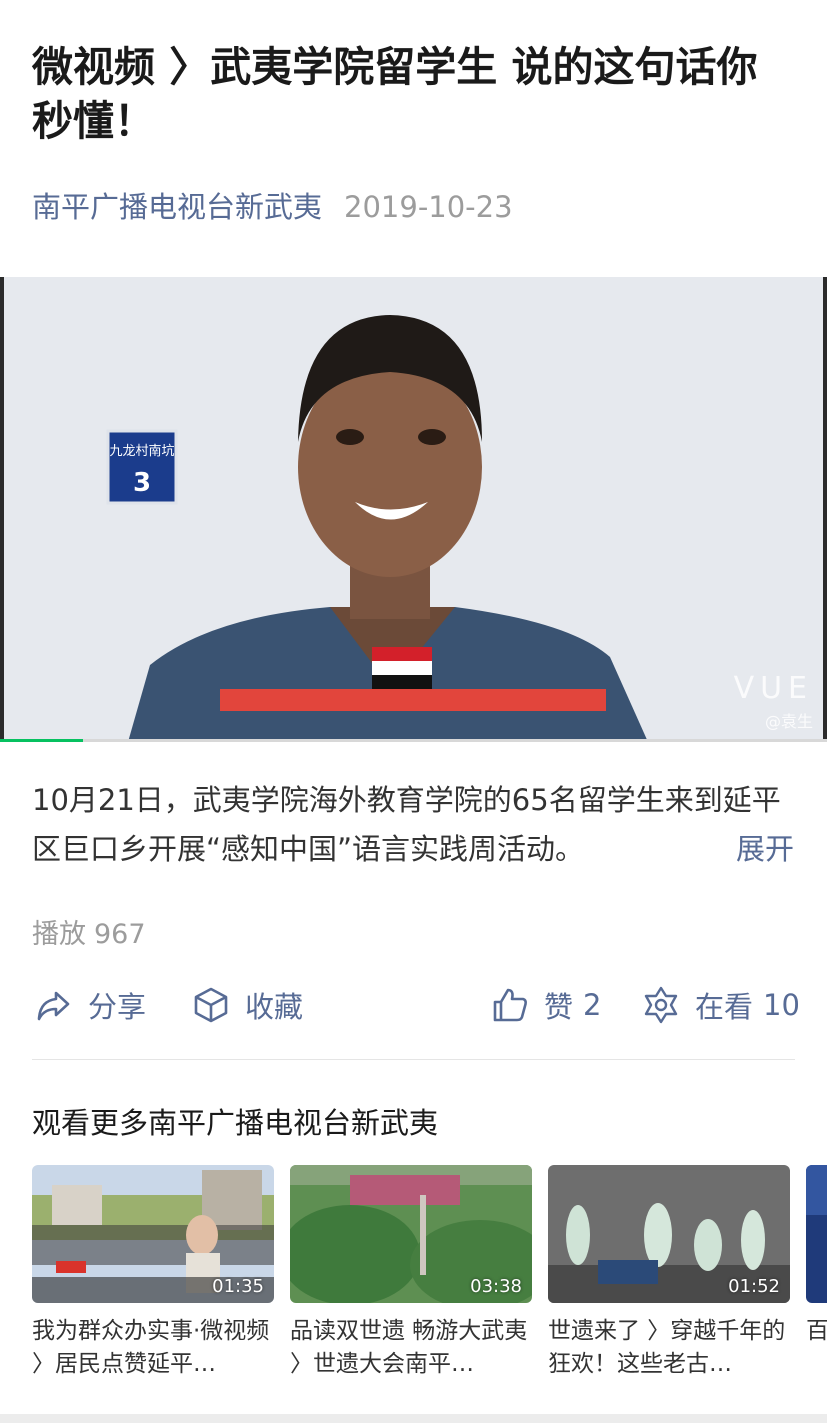  I want to click on video-card: 百《, so click(816, 1272).